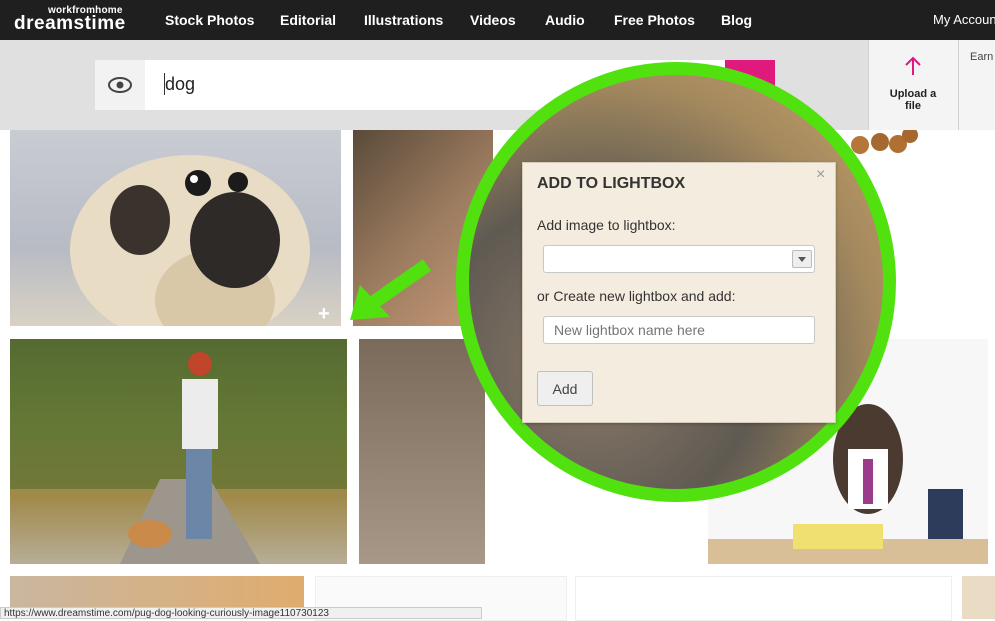  What do you see at coordinates (164, 84) in the screenshot?
I see `text-cursor` at bounding box center [164, 84].